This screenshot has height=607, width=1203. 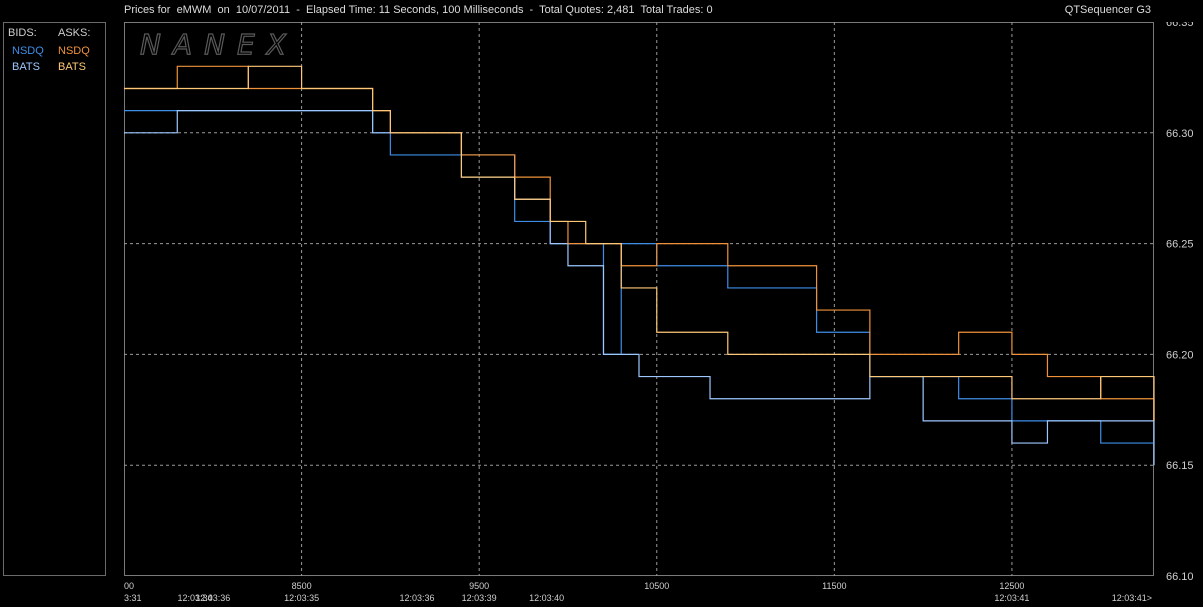 What do you see at coordinates (479, 586) in the screenshot?
I see `x-tick-label: 9500` at bounding box center [479, 586].